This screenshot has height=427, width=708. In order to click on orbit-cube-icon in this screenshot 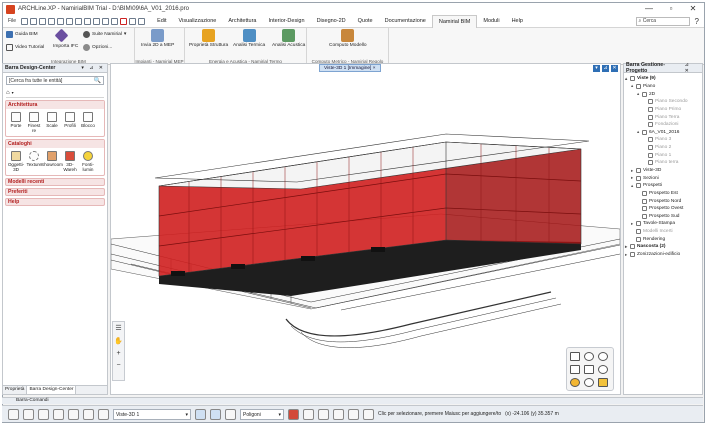, I will do `click(589, 369)`.